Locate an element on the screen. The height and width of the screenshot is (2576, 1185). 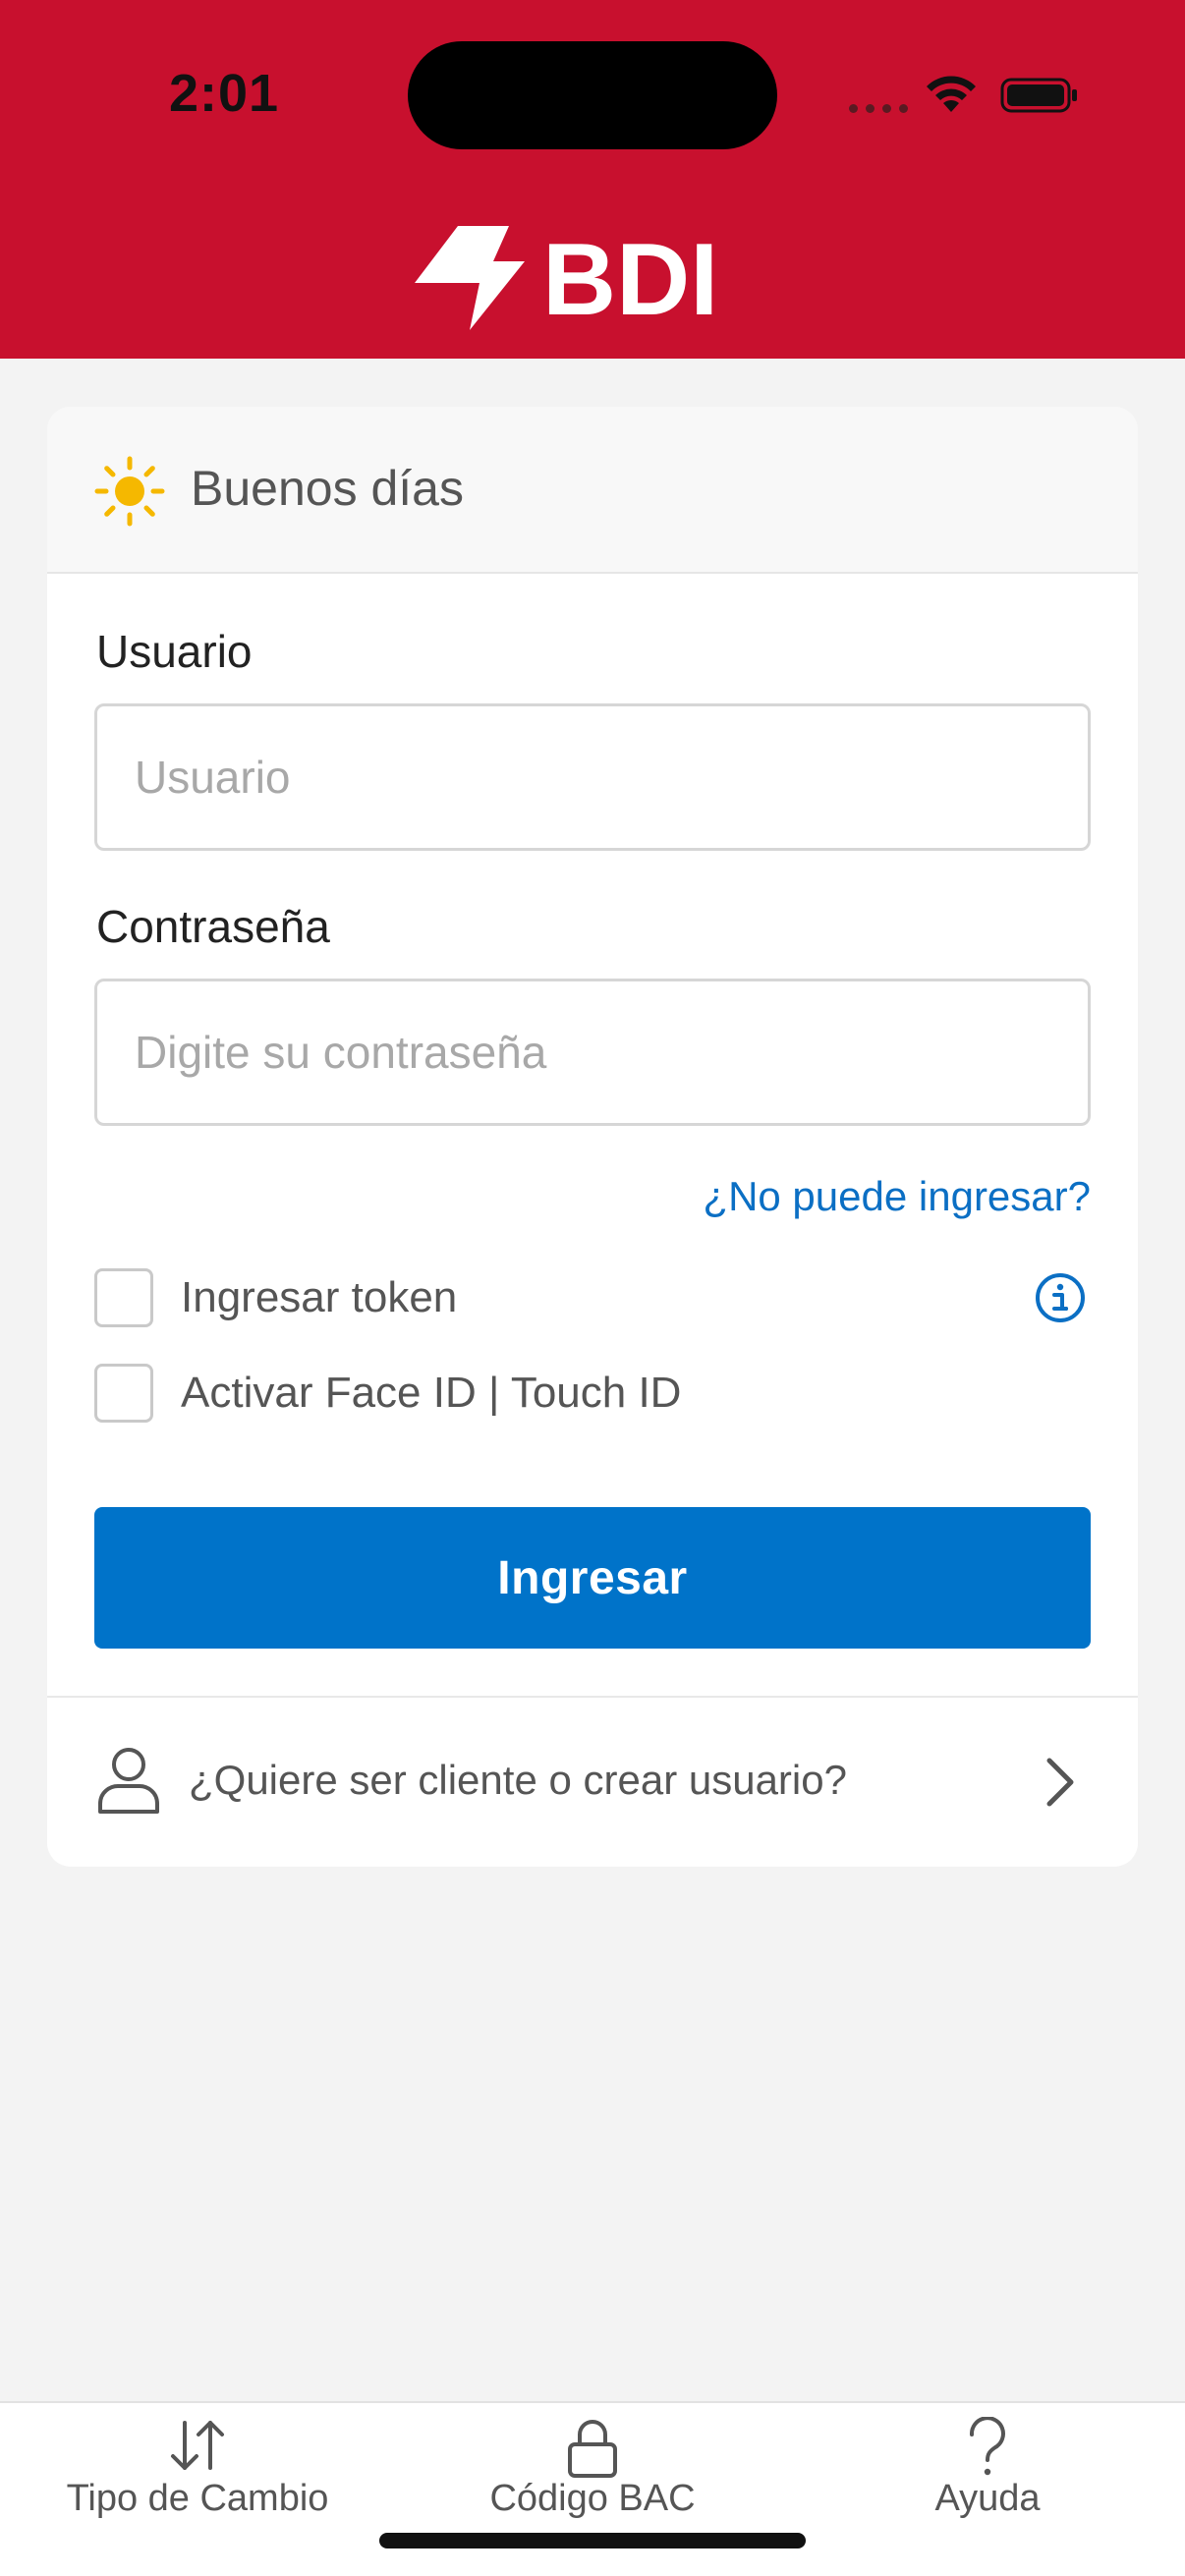
biometric-checkbox-label: Activar Face ID | Touch ID is located at coordinates (432, 1393).